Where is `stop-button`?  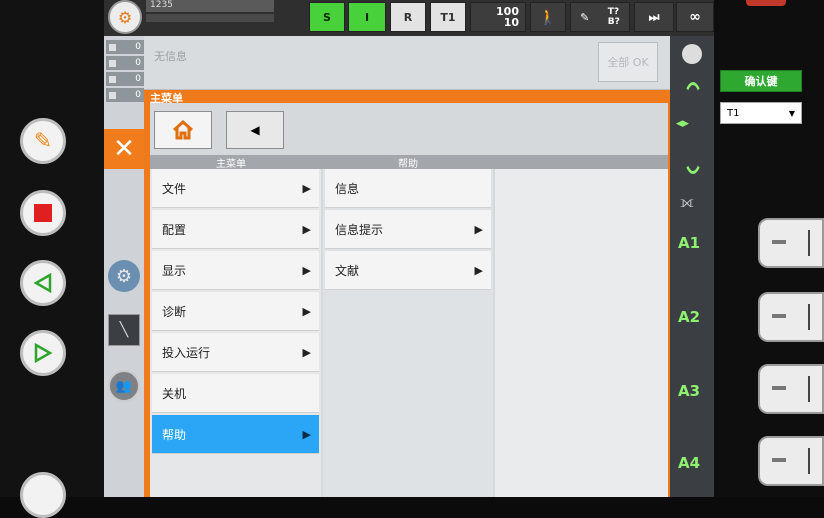
stop-button is located at coordinates (43, 213).